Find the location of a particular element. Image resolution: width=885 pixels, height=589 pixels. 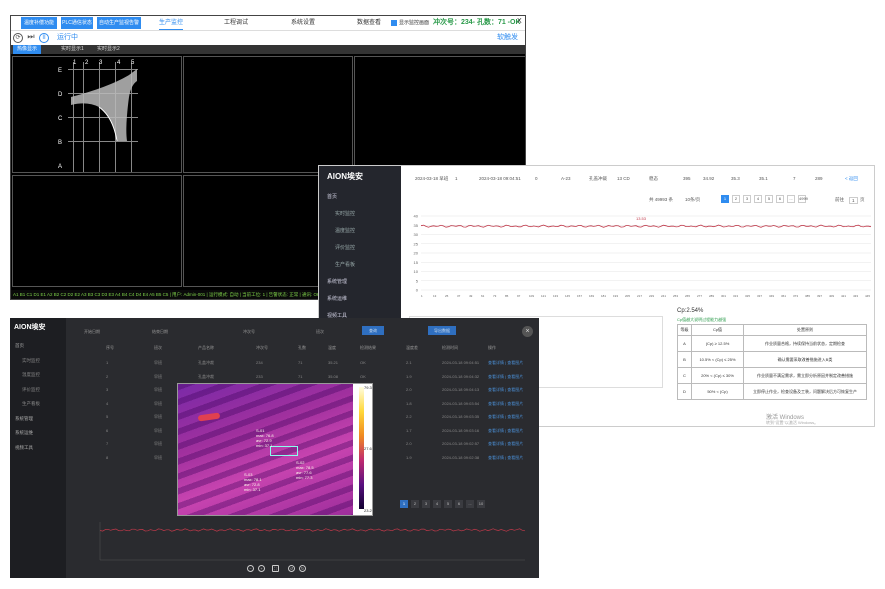

x-tick-label: 145 is located at coordinates (567, 296).